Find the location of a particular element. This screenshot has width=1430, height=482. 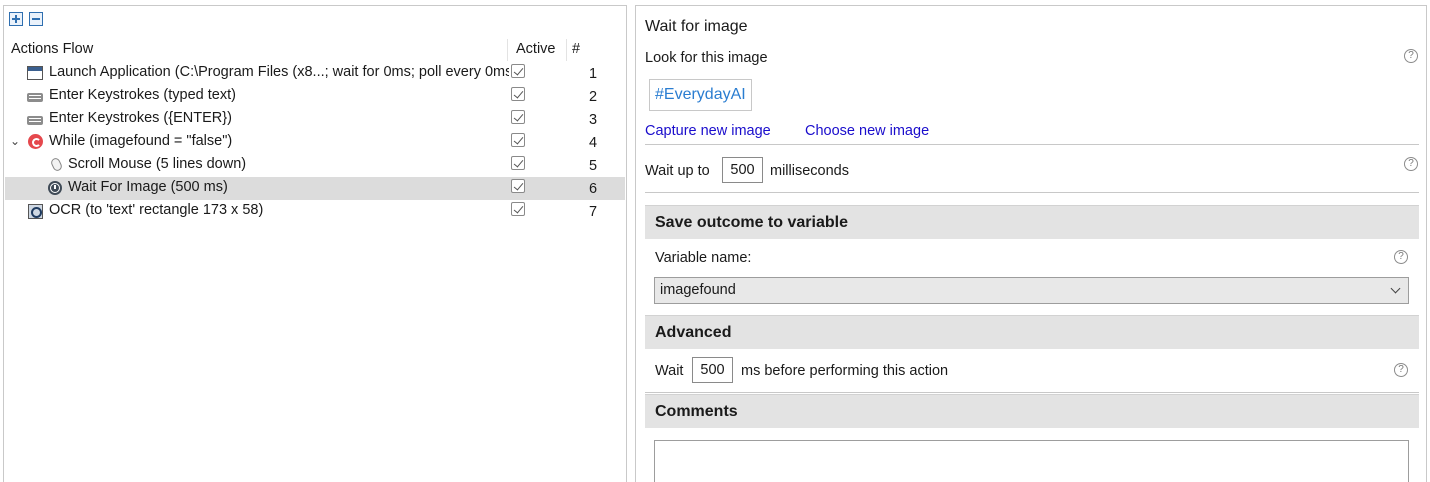

look-for-image-label: Look for this image is located at coordinates (706, 58).